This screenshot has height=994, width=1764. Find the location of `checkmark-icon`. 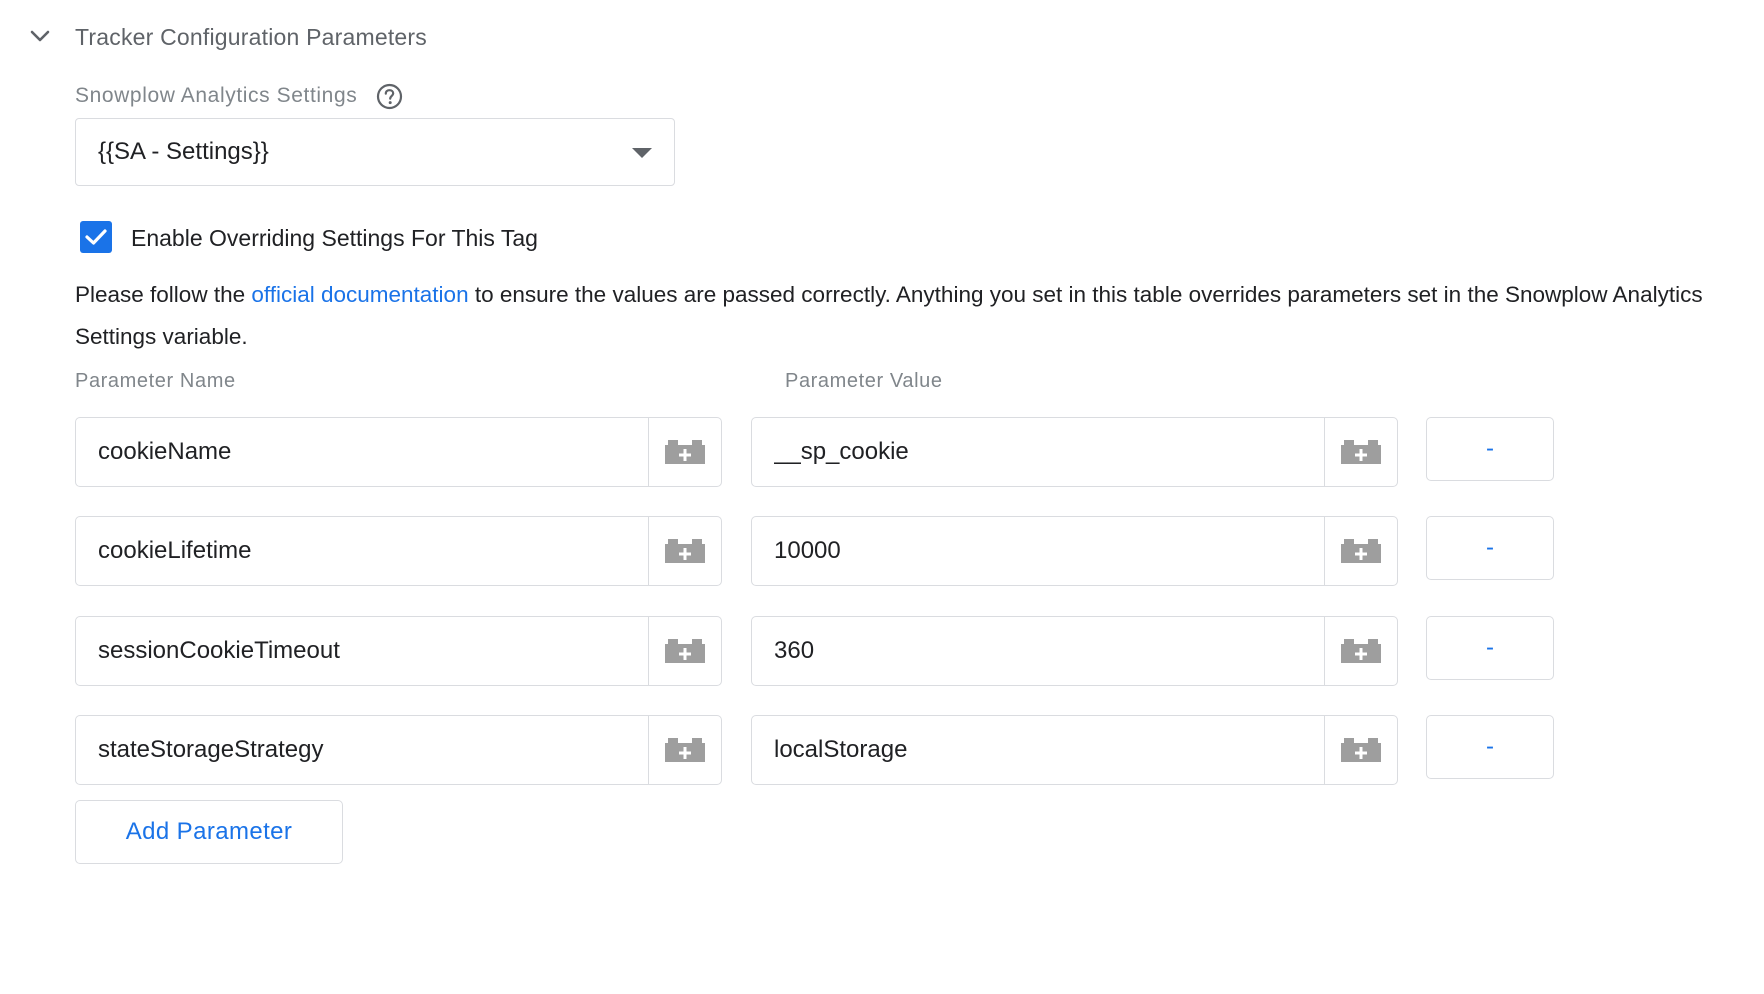

checkmark-icon is located at coordinates (96, 237).